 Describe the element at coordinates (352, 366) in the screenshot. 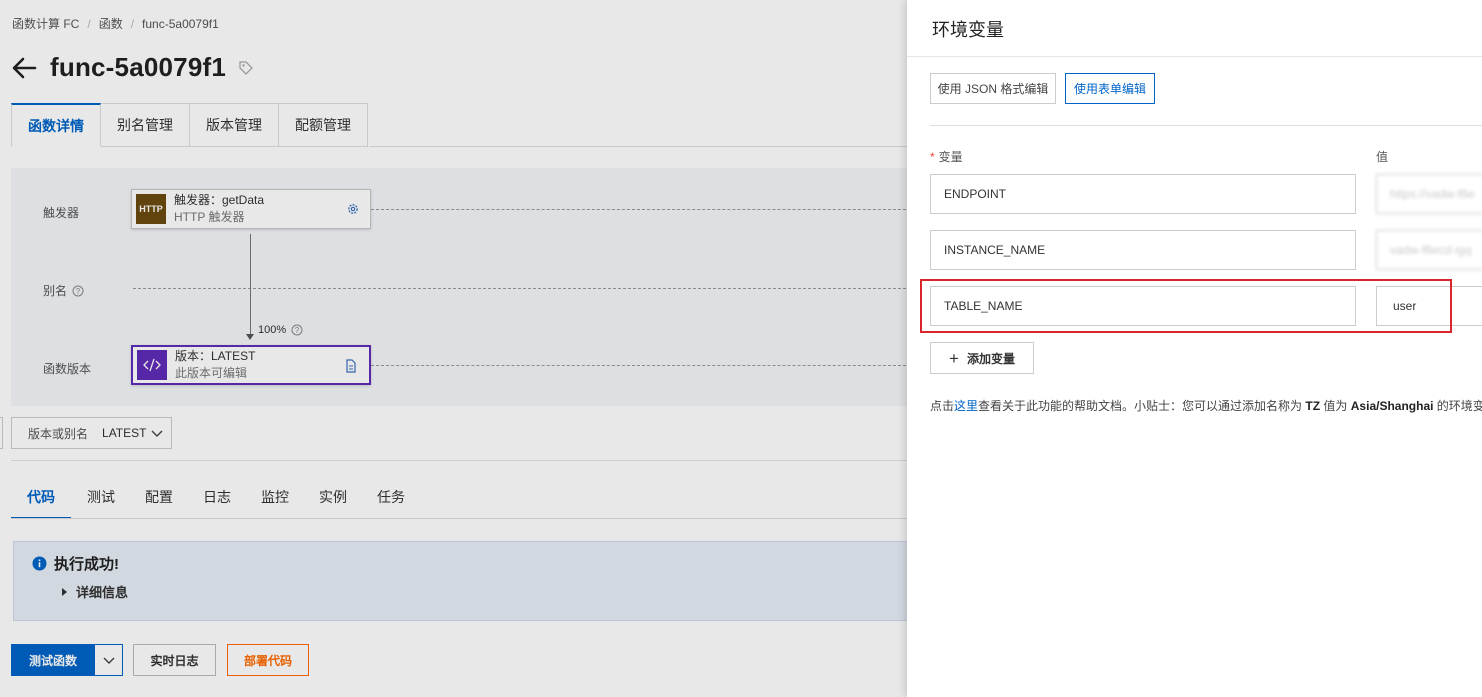

I see `document-icon` at that location.